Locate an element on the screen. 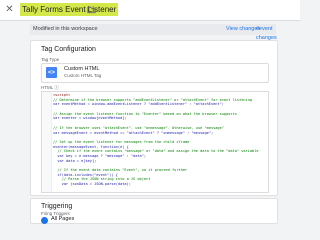 The width and height of the screenshot is (320, 240). triggering-panel: Triggering Firing Triggers All Pages is located at coordinates (154, 211).